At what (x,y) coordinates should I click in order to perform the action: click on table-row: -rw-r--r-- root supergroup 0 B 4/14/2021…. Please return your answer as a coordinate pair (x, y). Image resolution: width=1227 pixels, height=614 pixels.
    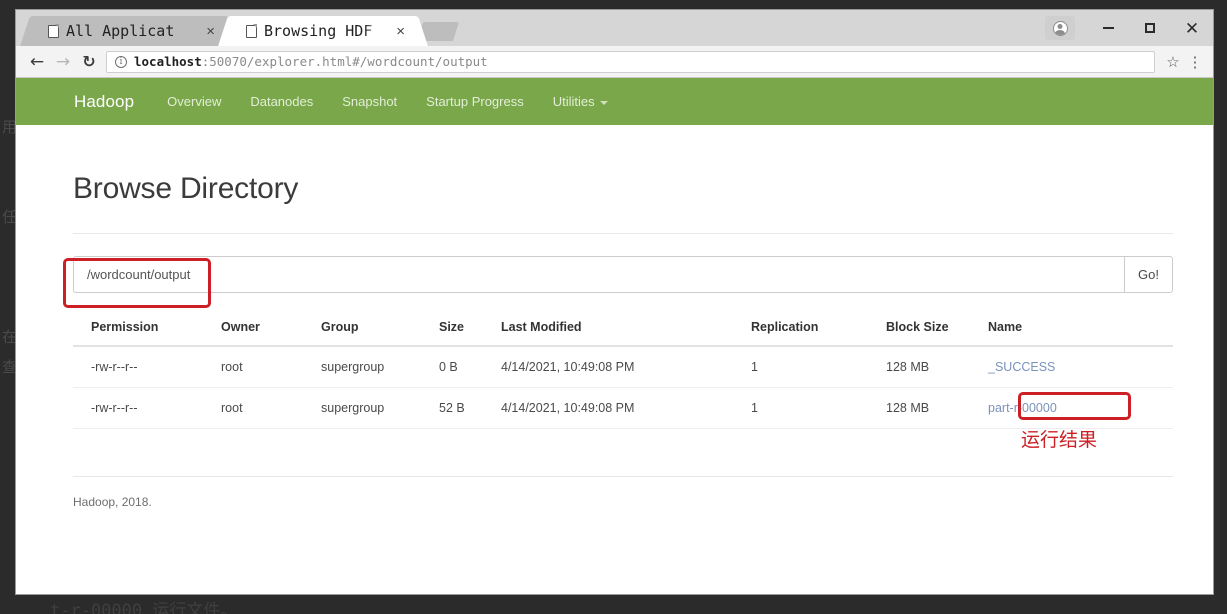
    Looking at the image, I should click on (623, 367).